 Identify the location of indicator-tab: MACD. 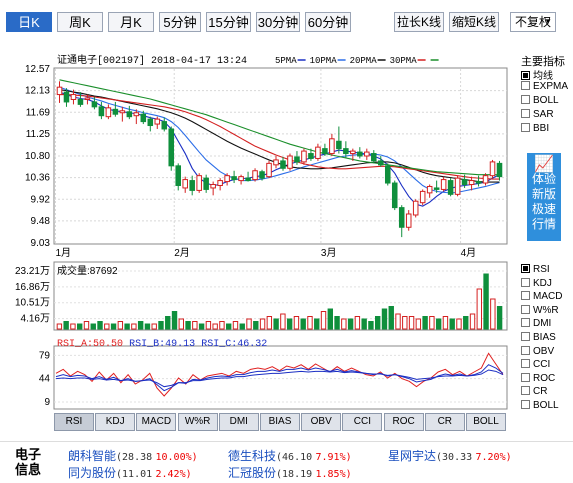
(156, 422).